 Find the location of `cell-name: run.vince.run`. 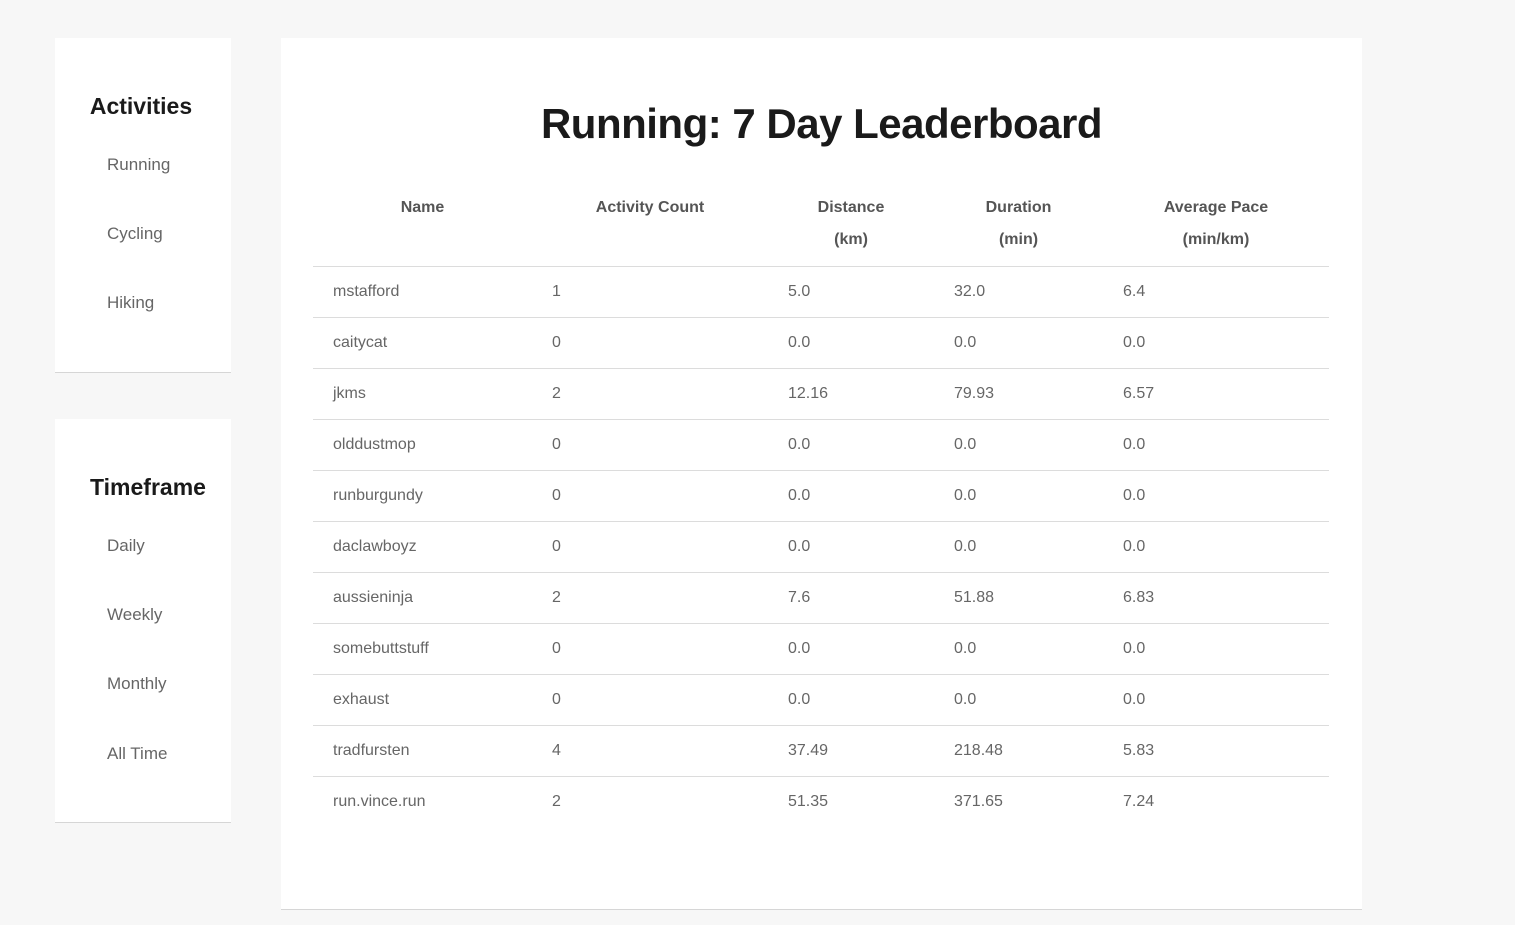

cell-name: run.vince.run is located at coordinates (379, 801).